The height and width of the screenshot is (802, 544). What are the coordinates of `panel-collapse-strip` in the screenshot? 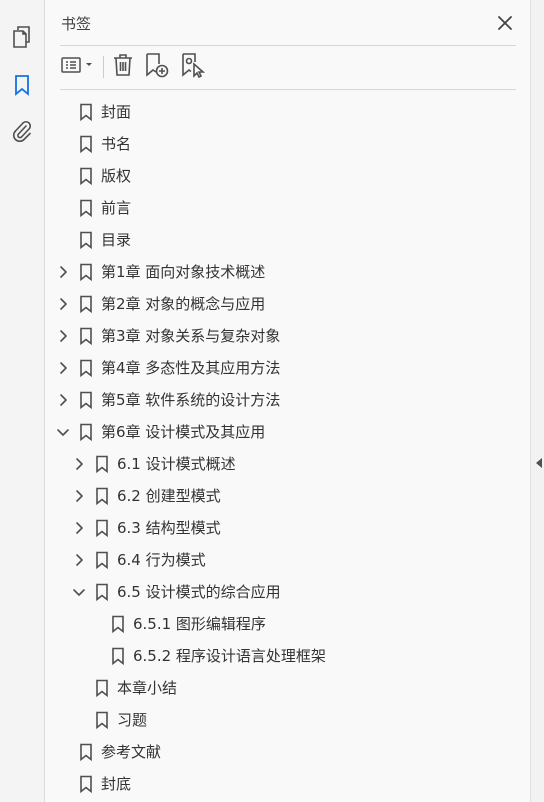 It's located at (537, 401).